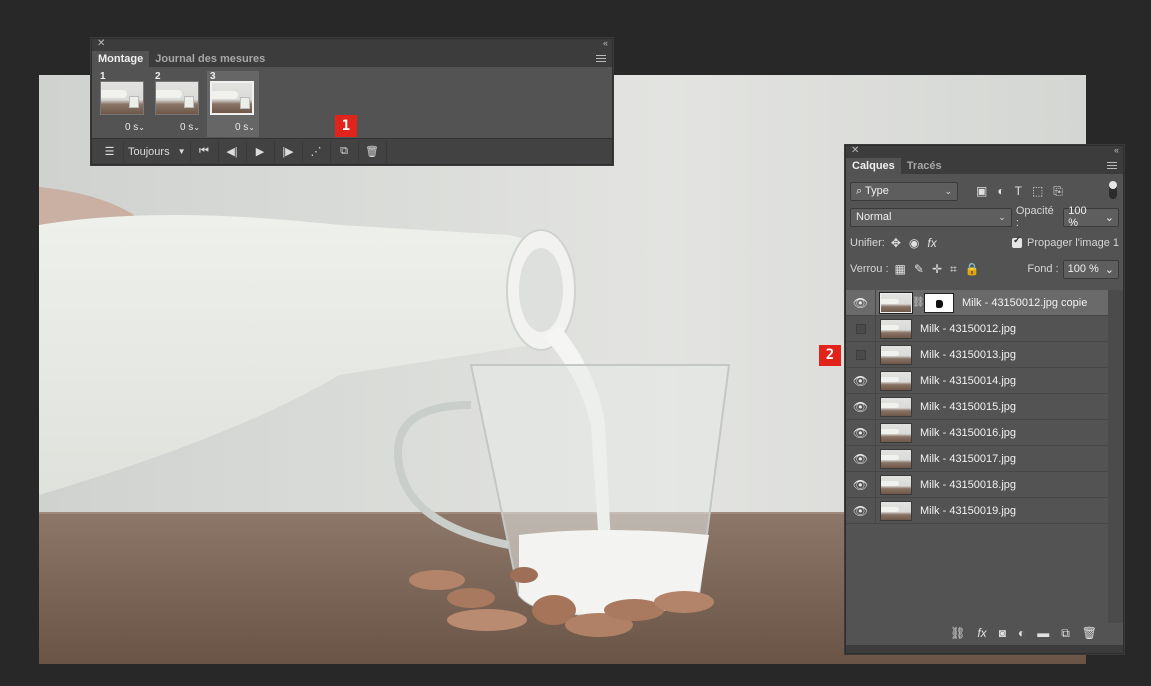  Describe the element at coordinates (968, 484) in the screenshot. I see `layer-name: Milk - 43150018.jpg` at that location.